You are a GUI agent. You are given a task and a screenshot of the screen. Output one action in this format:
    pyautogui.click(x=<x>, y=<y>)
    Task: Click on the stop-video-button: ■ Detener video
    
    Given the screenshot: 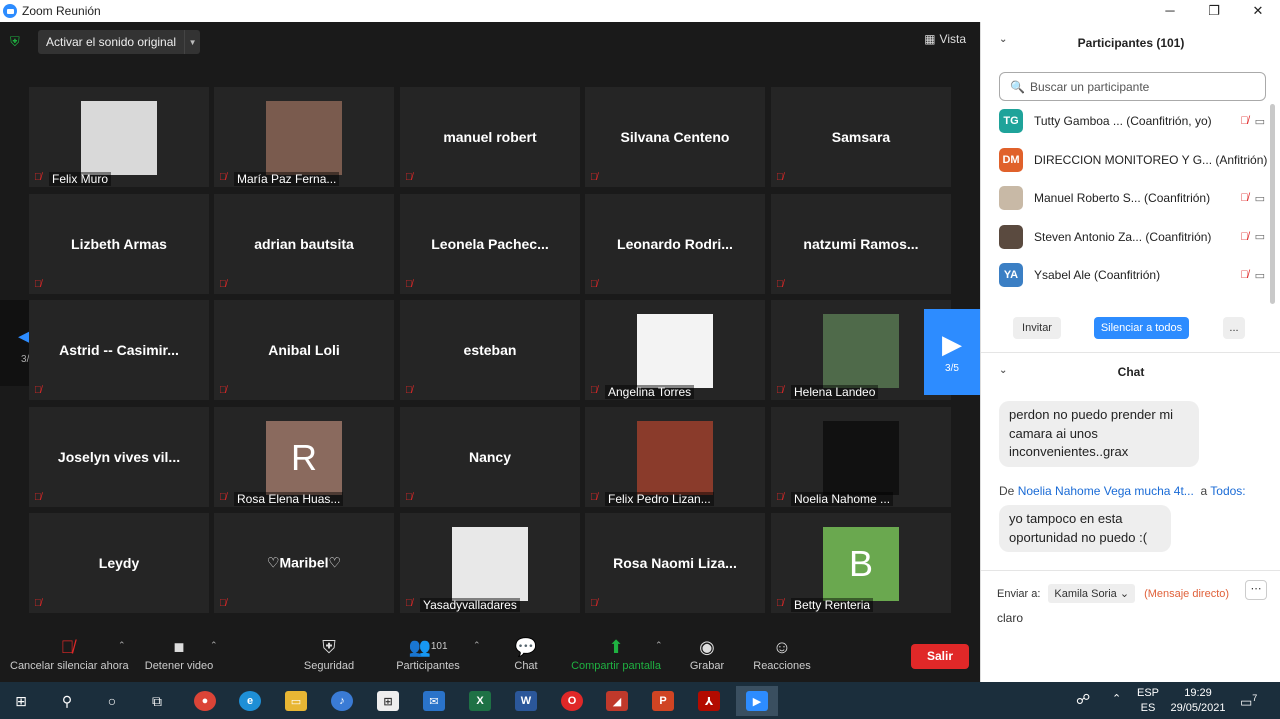 What is the action you would take?
    pyautogui.click(x=179, y=654)
    